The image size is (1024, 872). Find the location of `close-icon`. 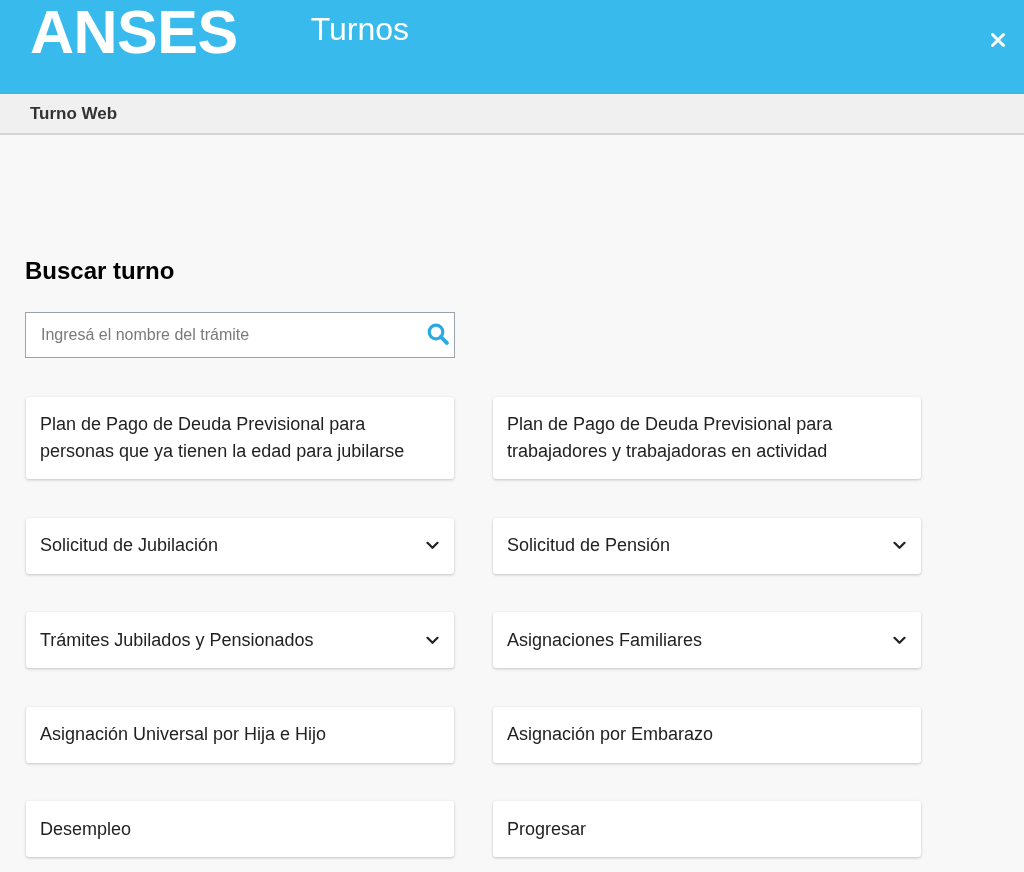

close-icon is located at coordinates (998, 40).